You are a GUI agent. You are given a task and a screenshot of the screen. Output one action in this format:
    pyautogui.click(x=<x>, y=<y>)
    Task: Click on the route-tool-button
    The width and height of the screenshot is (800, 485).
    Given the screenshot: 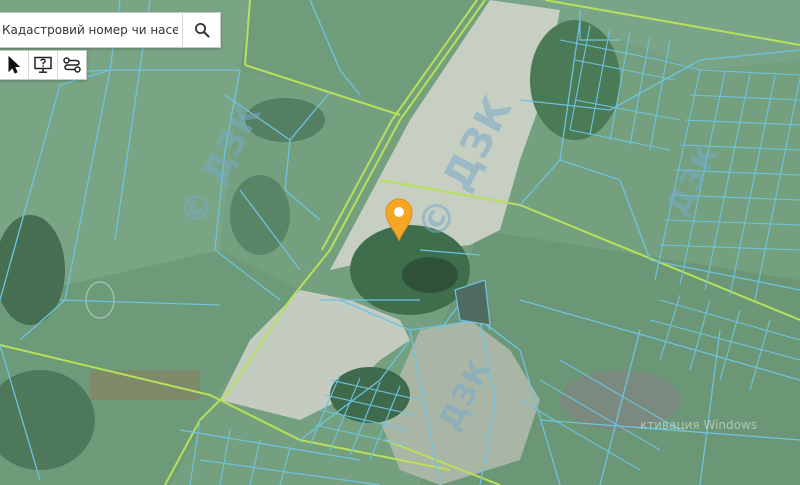 What is the action you would take?
    pyautogui.click(x=71, y=65)
    